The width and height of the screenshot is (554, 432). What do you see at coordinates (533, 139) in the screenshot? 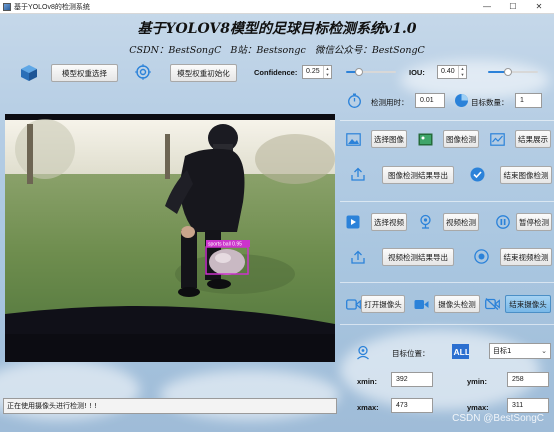
I see `show-result-button: 结果展示` at bounding box center [533, 139].